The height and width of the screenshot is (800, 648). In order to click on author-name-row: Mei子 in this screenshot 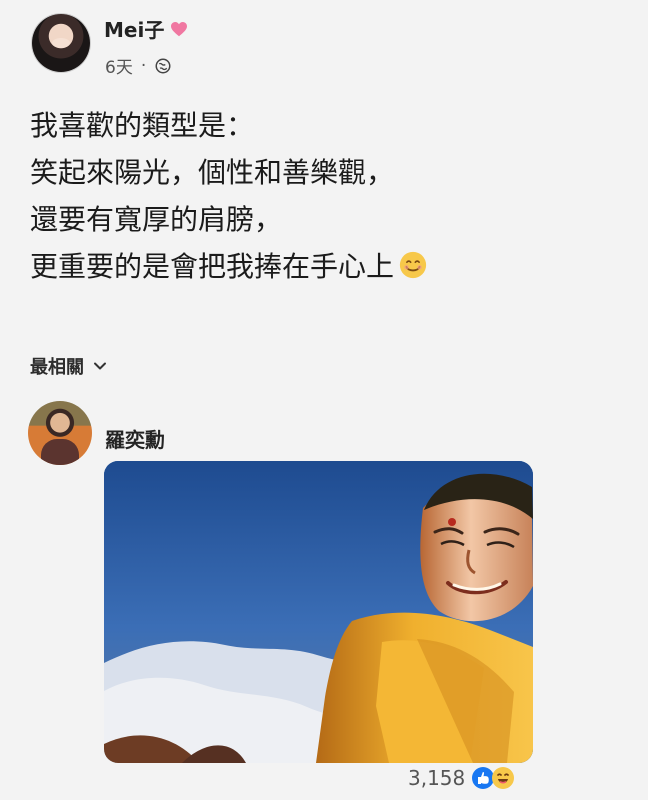, I will do `click(146, 28)`.